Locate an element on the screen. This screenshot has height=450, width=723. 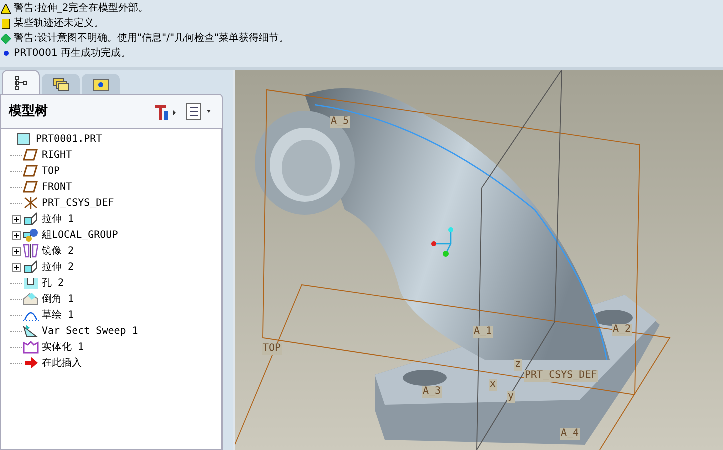
chamfer-icon is located at coordinates (31, 299).